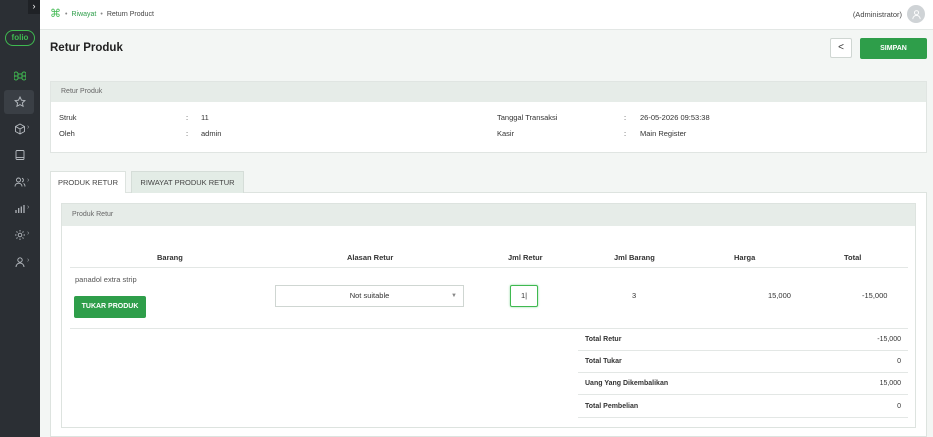 The height and width of the screenshot is (437, 933). Describe the element at coordinates (34, 7) in the screenshot. I see `sidebar-toggle-button: ›` at that location.